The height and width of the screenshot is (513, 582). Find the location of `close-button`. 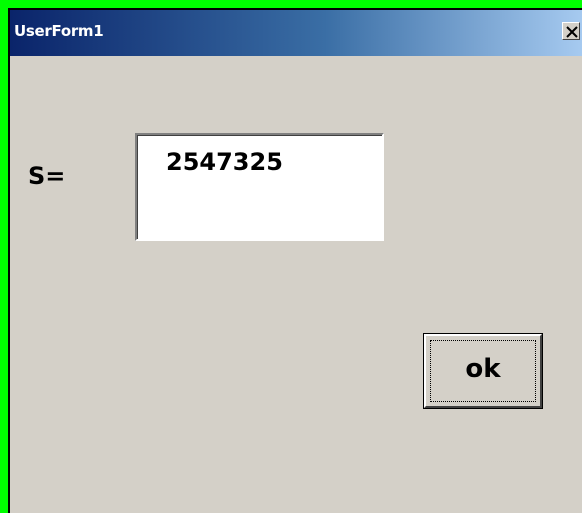

close-button is located at coordinates (571, 31).